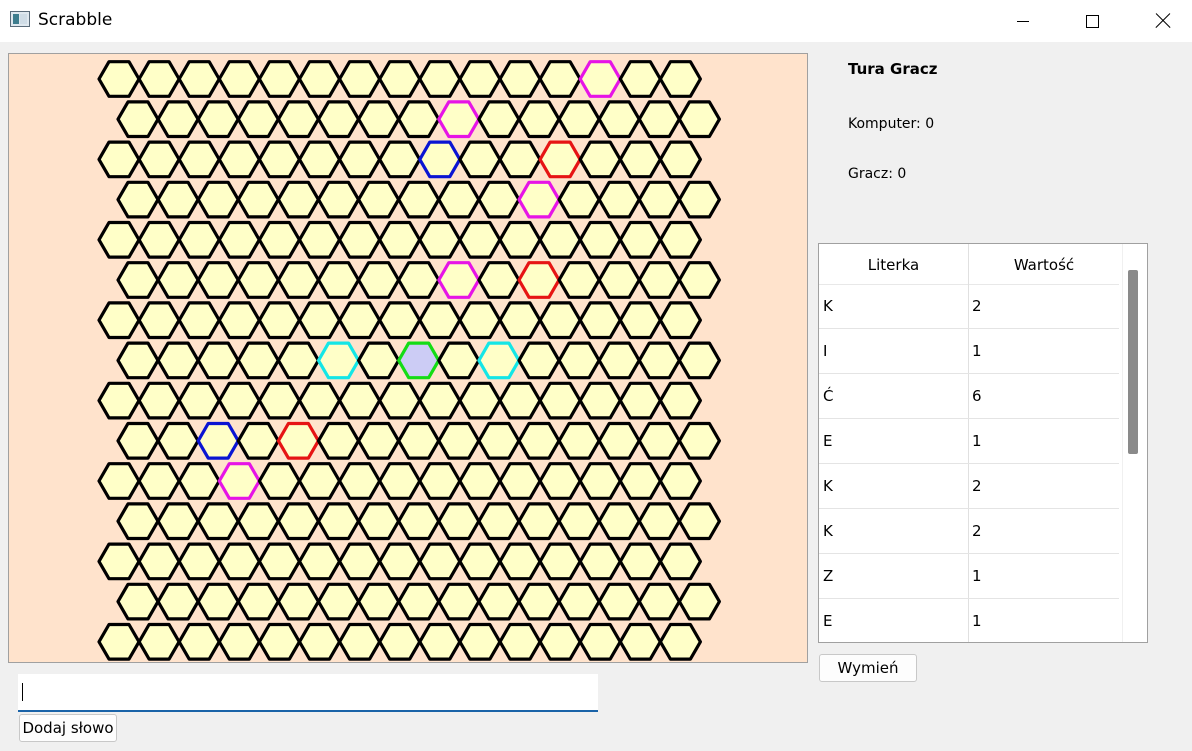 The height and width of the screenshot is (751, 1192). What do you see at coordinates (894, 264) in the screenshot?
I see `column-header-letter: Literka` at bounding box center [894, 264].